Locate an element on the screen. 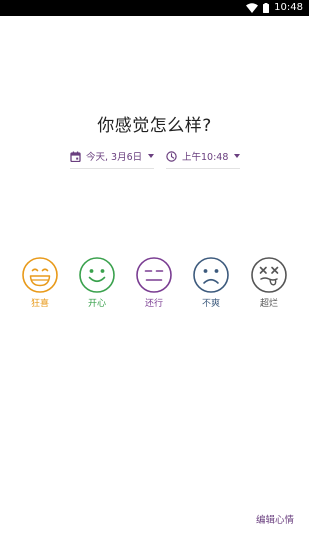  time-value: 上午10:48 is located at coordinates (205, 157).